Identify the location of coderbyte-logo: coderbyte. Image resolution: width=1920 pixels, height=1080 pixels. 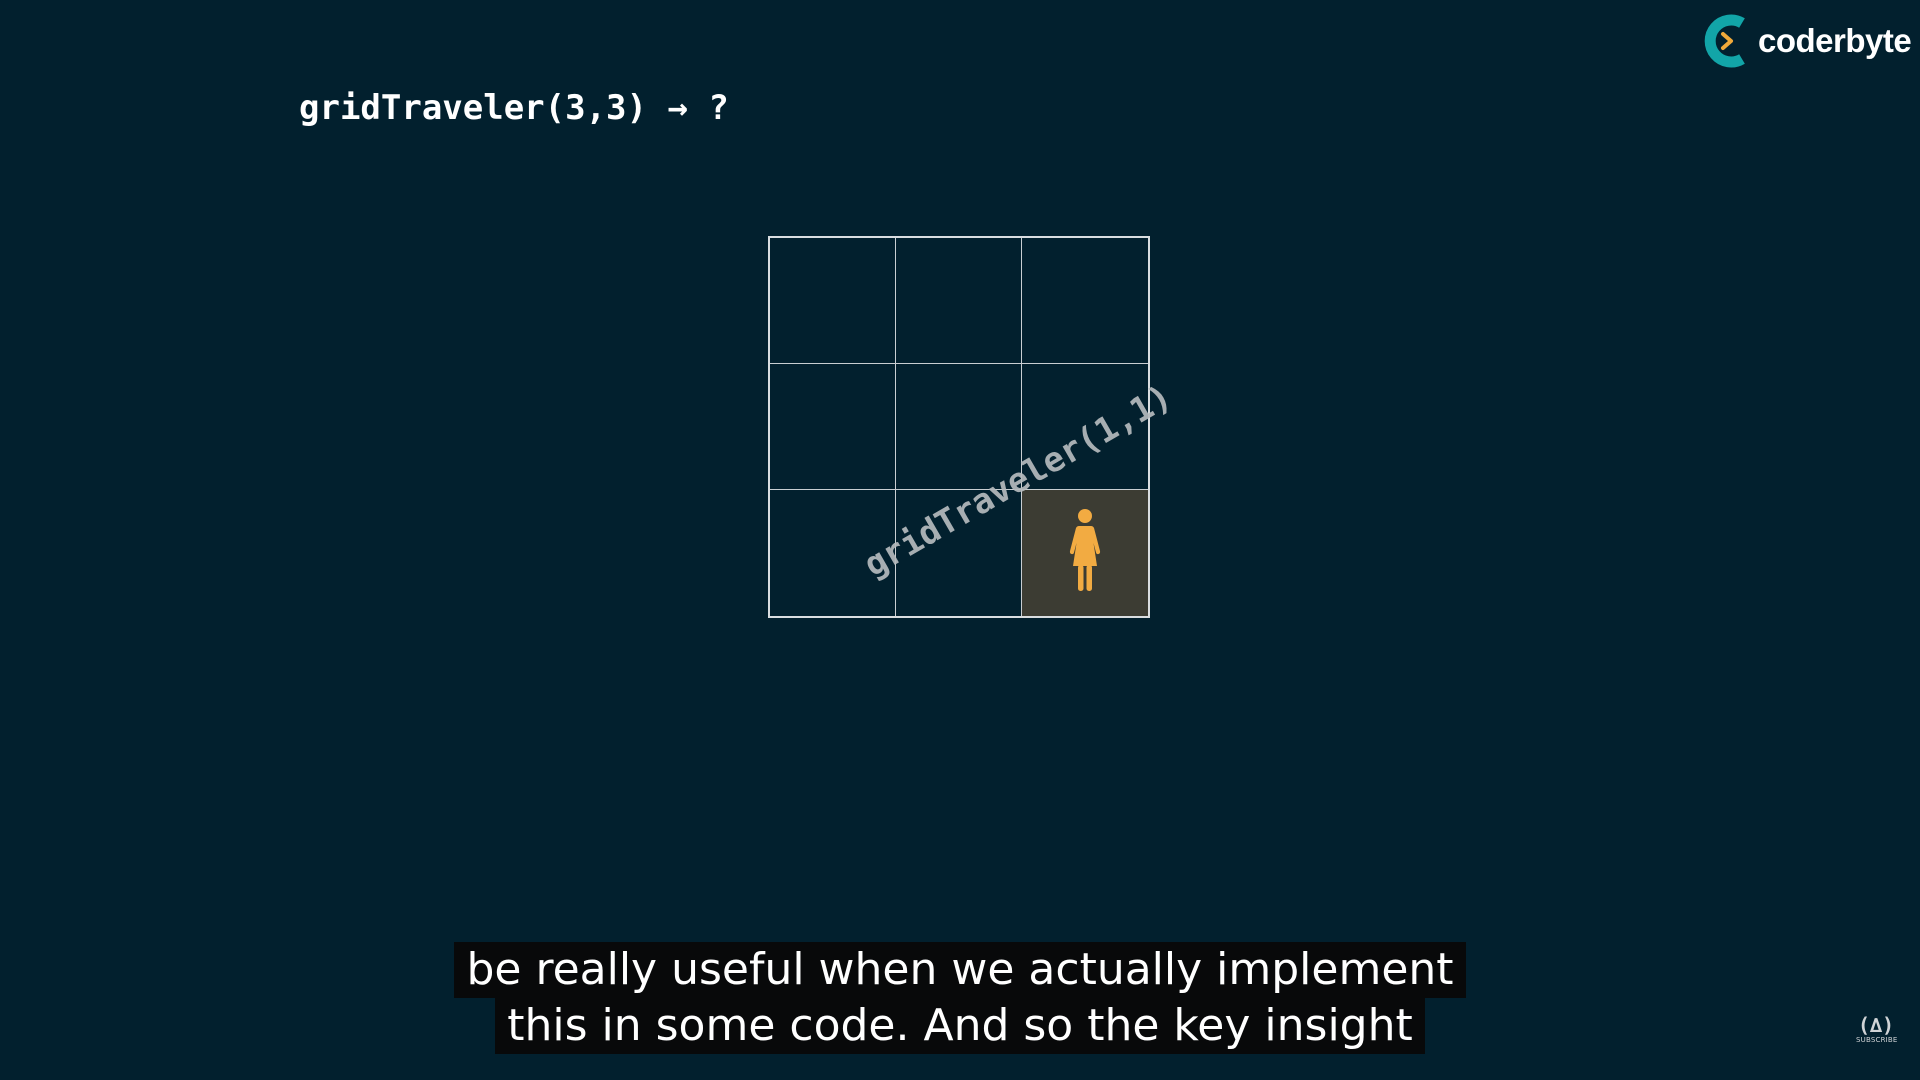
(1807, 41).